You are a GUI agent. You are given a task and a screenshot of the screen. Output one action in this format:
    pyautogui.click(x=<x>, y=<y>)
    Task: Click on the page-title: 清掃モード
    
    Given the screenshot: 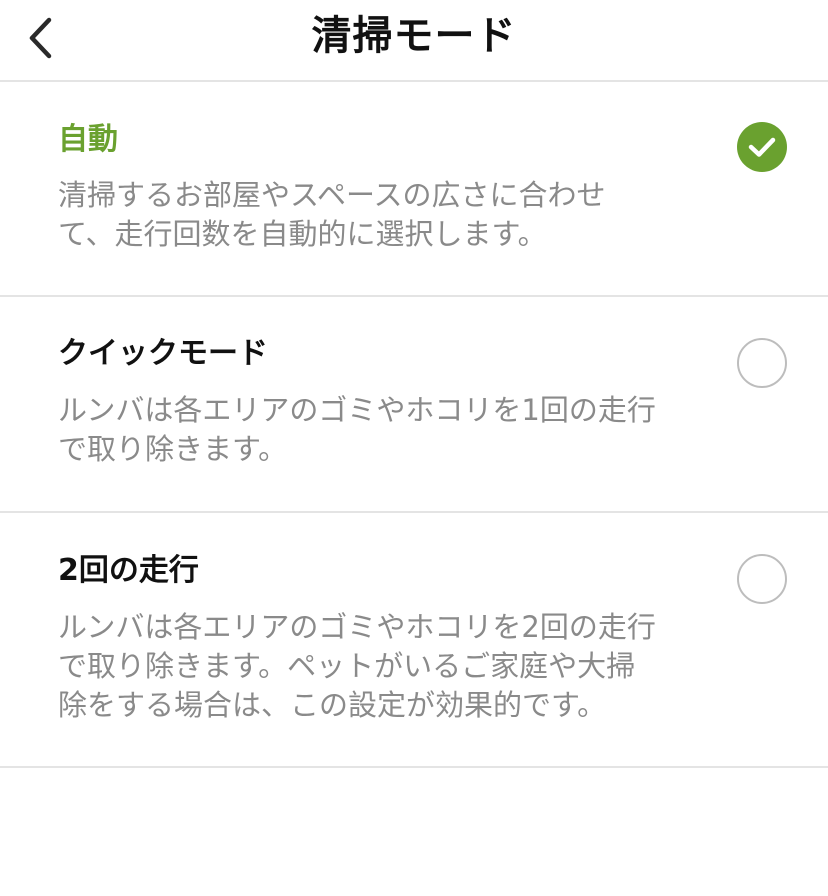 What is the action you would take?
    pyautogui.click(x=414, y=36)
    